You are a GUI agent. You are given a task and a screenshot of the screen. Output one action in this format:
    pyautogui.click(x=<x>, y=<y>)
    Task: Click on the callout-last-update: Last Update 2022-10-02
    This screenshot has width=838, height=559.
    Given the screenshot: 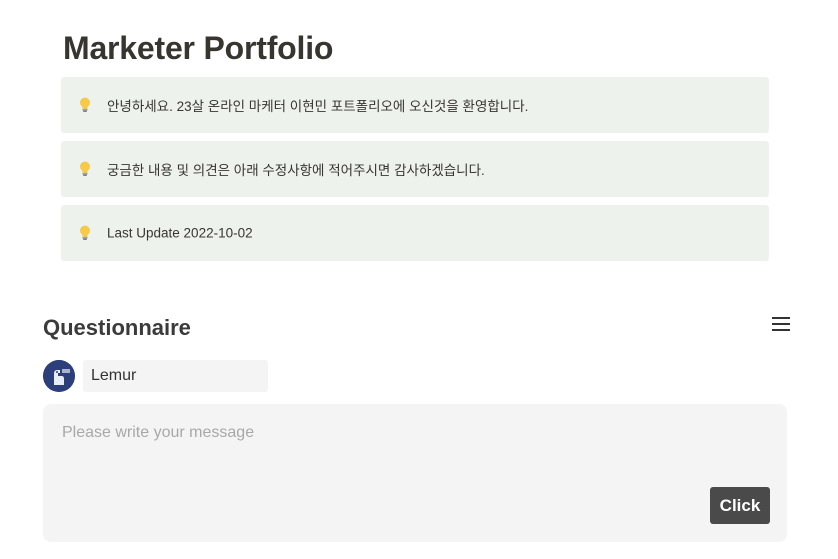 What is the action you would take?
    pyautogui.click(x=415, y=233)
    